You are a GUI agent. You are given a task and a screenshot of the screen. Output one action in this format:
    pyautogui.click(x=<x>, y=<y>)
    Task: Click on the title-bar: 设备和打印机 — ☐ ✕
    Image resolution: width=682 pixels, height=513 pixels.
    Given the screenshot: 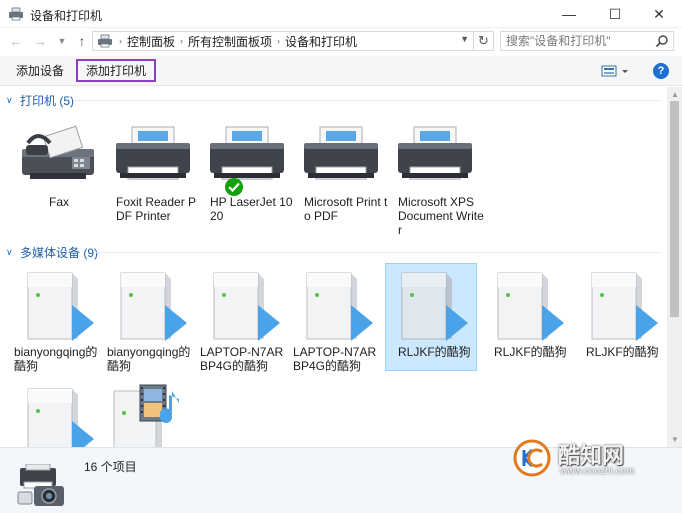 What is the action you would take?
    pyautogui.click(x=341, y=14)
    